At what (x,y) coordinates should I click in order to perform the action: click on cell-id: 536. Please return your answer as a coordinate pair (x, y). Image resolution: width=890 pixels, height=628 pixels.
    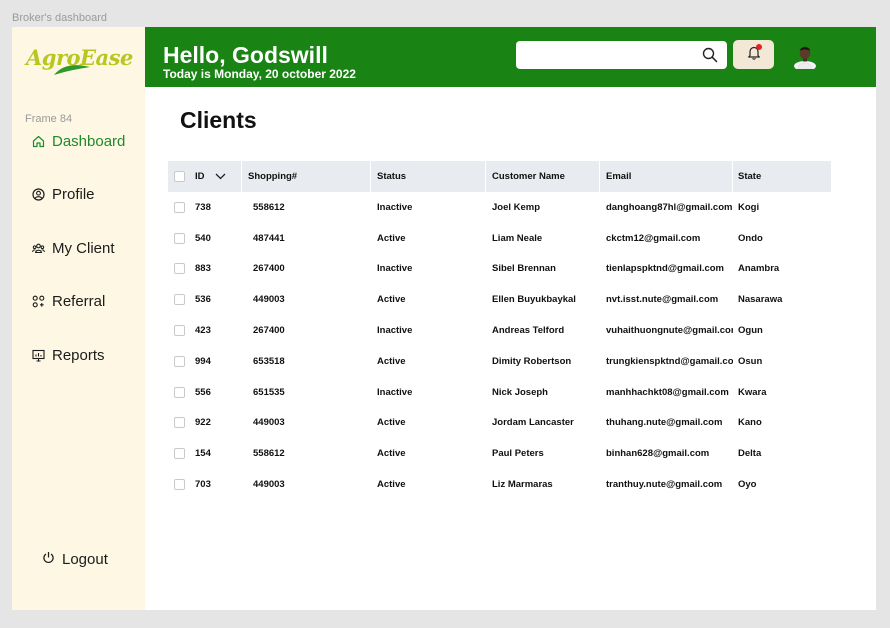
    Looking at the image, I should click on (203, 300).